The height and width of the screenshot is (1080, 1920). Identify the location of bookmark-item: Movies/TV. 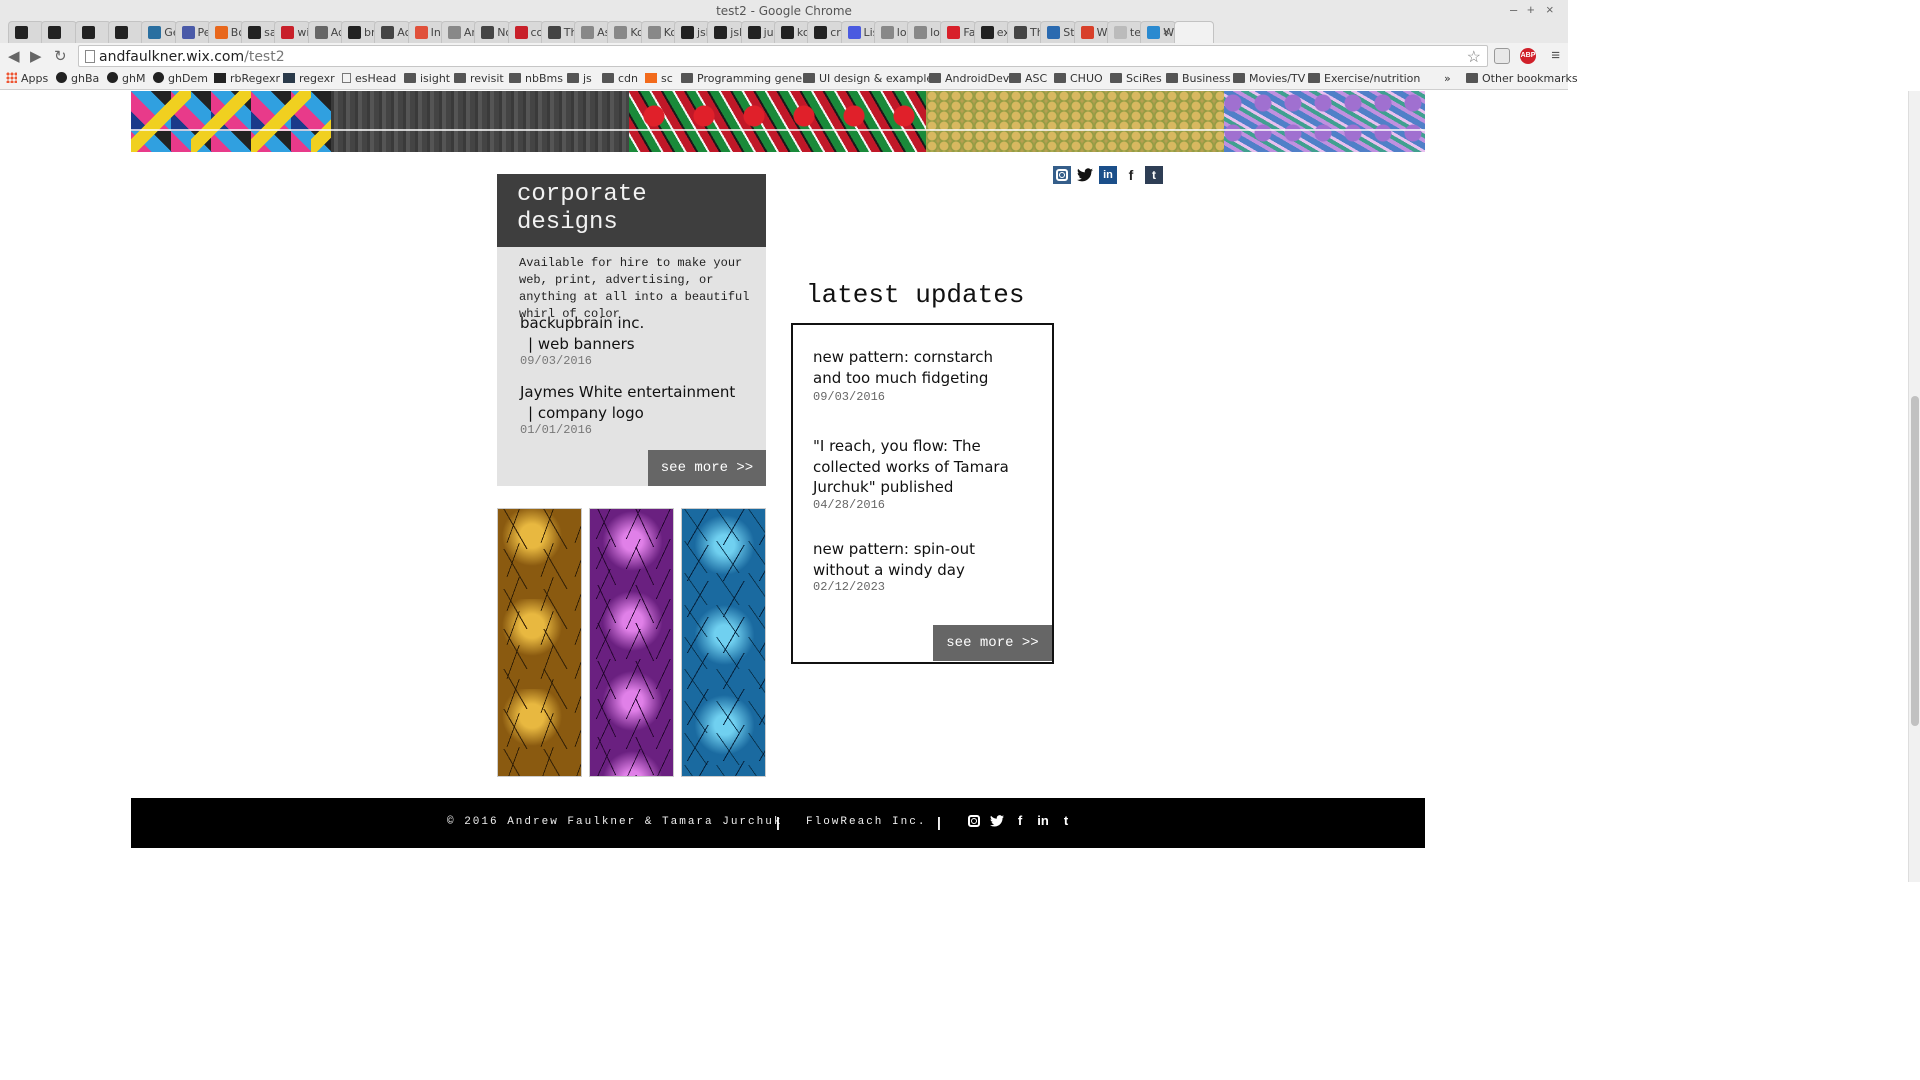
(1269, 78).